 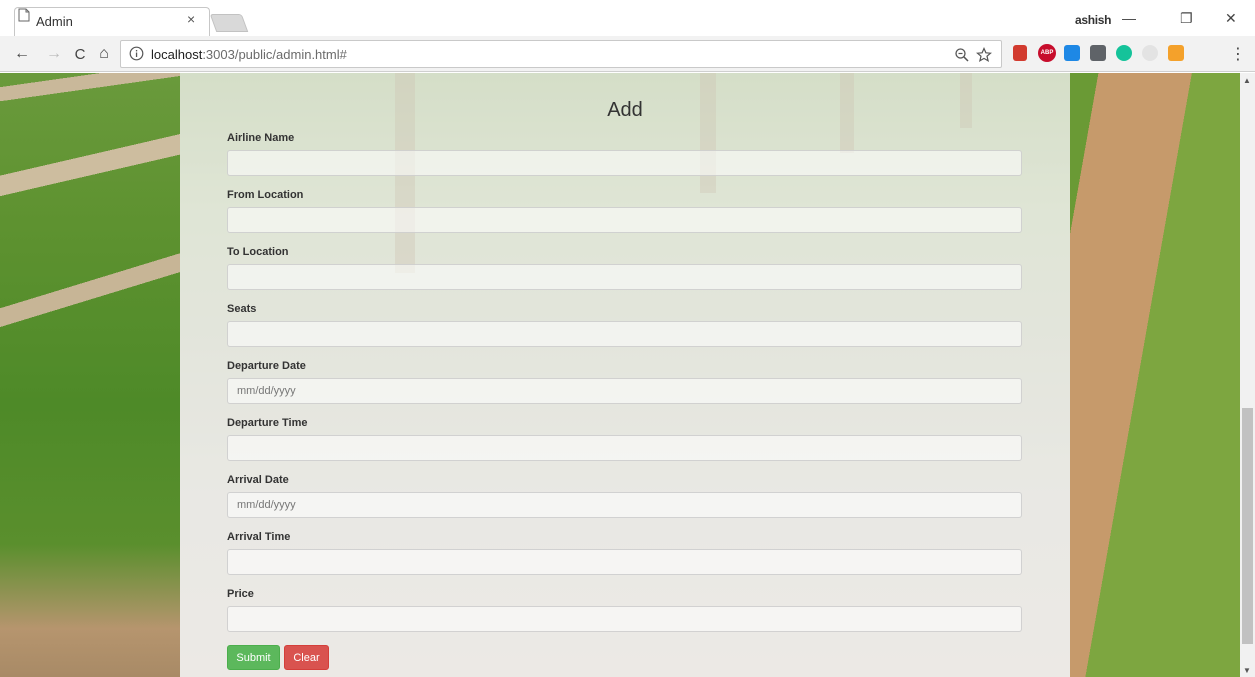 What do you see at coordinates (136, 53) in the screenshot?
I see `info-icon` at bounding box center [136, 53].